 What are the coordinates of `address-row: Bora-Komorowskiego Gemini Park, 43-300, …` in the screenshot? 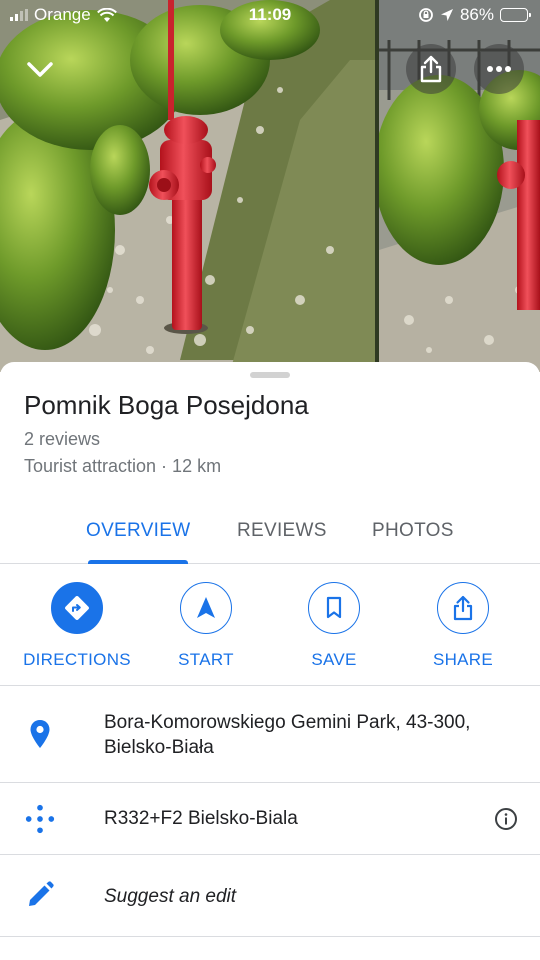 It's located at (270, 734).